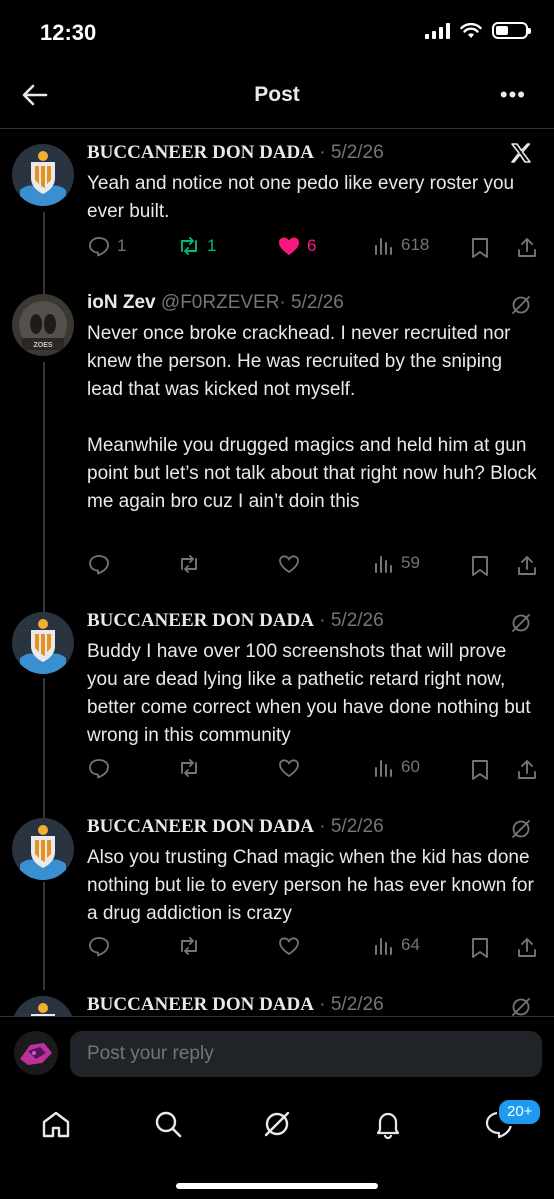 This screenshot has width=554, height=1199. What do you see at coordinates (150, 1053) in the screenshot?
I see `reply-placeholder: Post your reply` at bounding box center [150, 1053].